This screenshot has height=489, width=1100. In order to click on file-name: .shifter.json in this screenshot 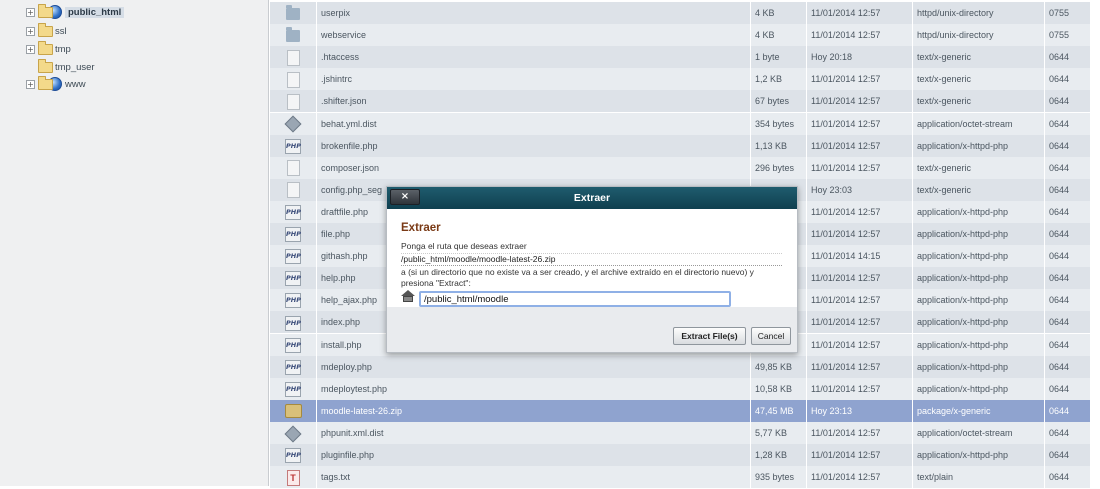, I will do `click(533, 101)`.